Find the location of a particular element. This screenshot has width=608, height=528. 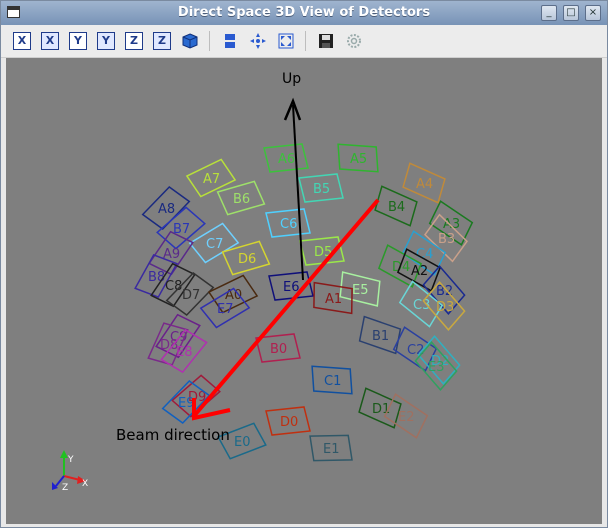

detector-label: C1 is located at coordinates (332, 381).